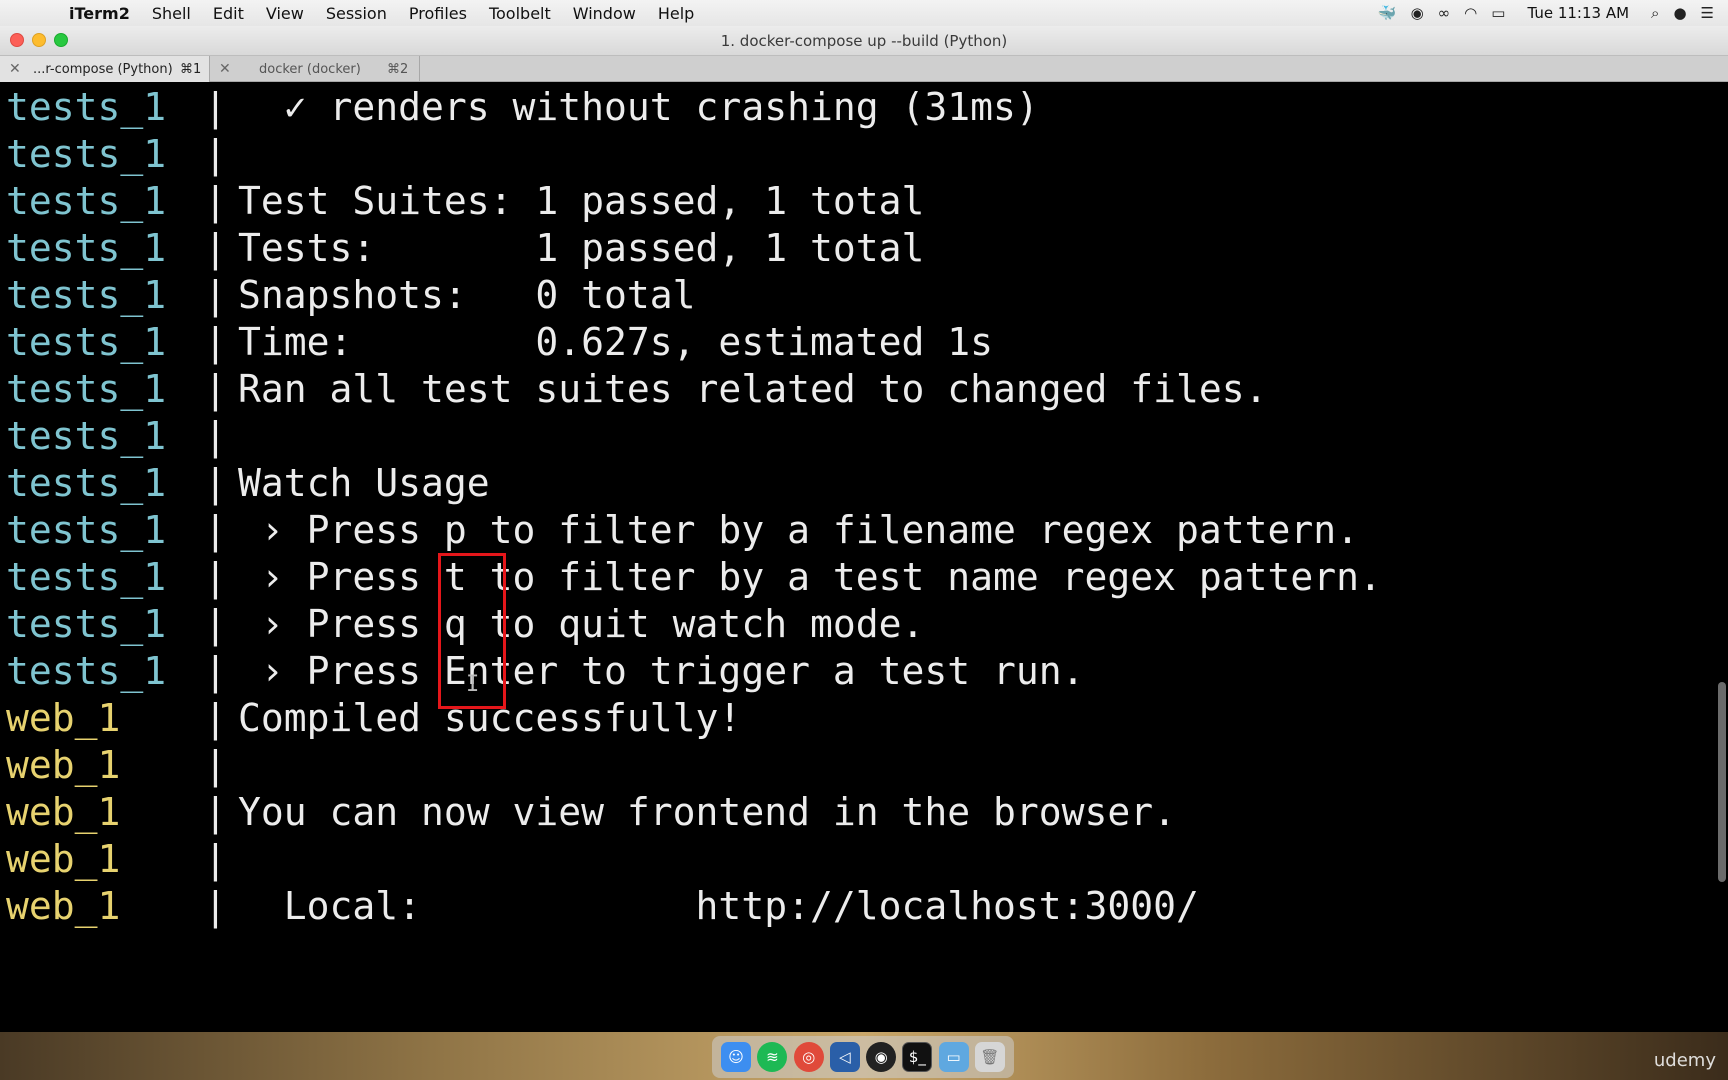 Image resolution: width=1728 pixels, height=1080 pixels. I want to click on tab-docker-compose: ✕ ...r-compose (Python) ⌘1, so click(105, 69).